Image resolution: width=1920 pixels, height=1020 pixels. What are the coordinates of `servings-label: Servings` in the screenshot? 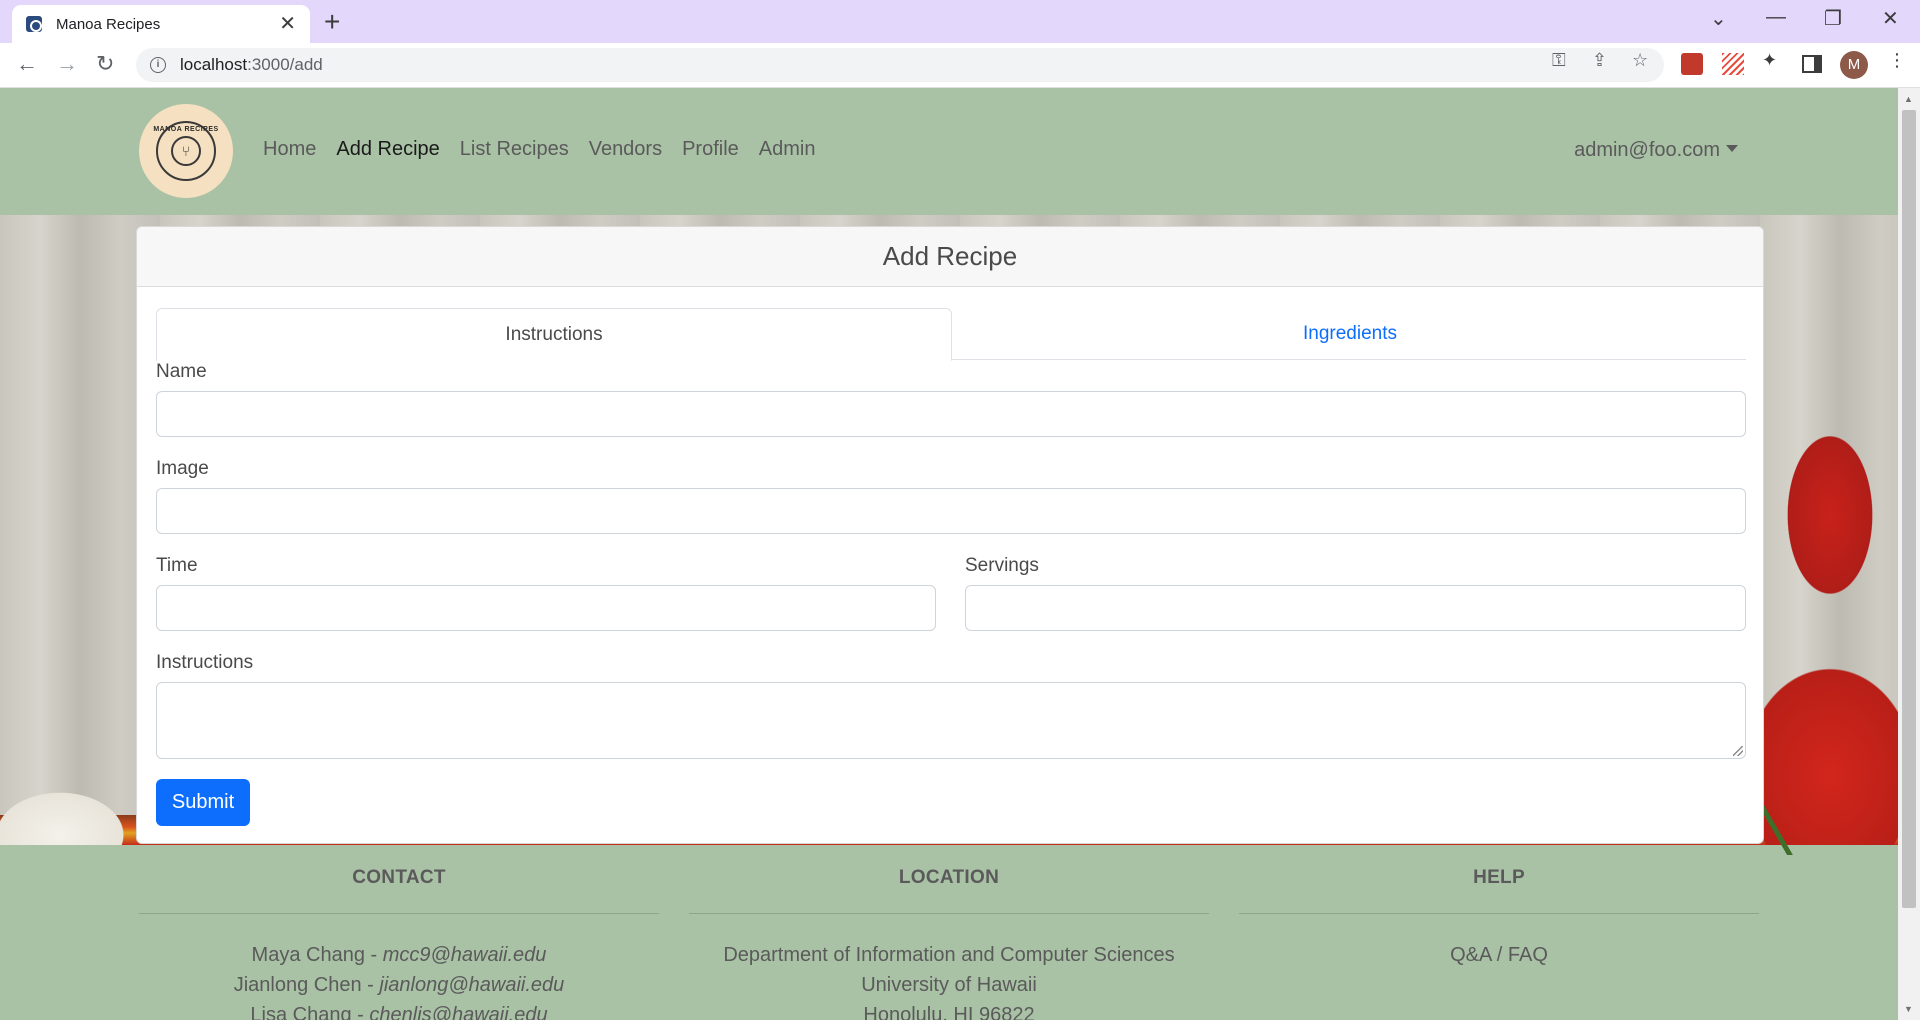 It's located at (1002, 565).